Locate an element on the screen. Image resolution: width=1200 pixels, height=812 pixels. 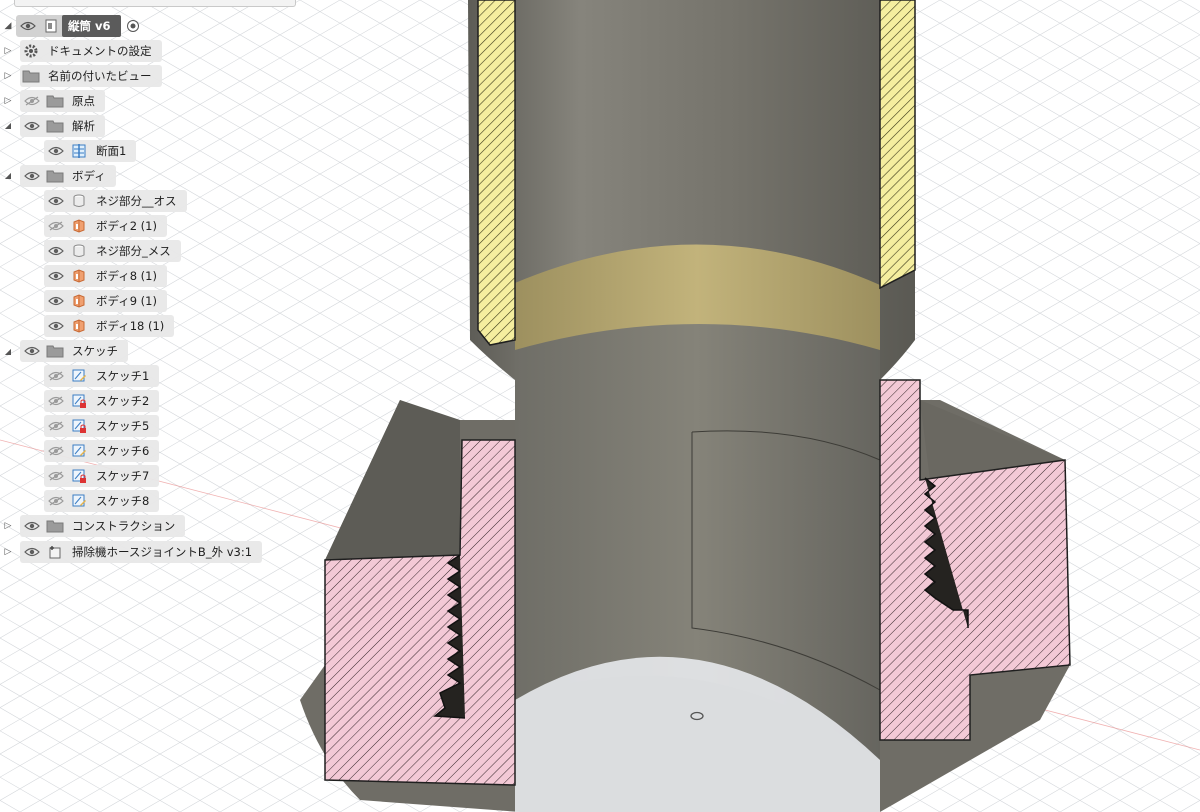
tree-node-row: ▷ ドキュメントの設定 is located at coordinates (81, 50).